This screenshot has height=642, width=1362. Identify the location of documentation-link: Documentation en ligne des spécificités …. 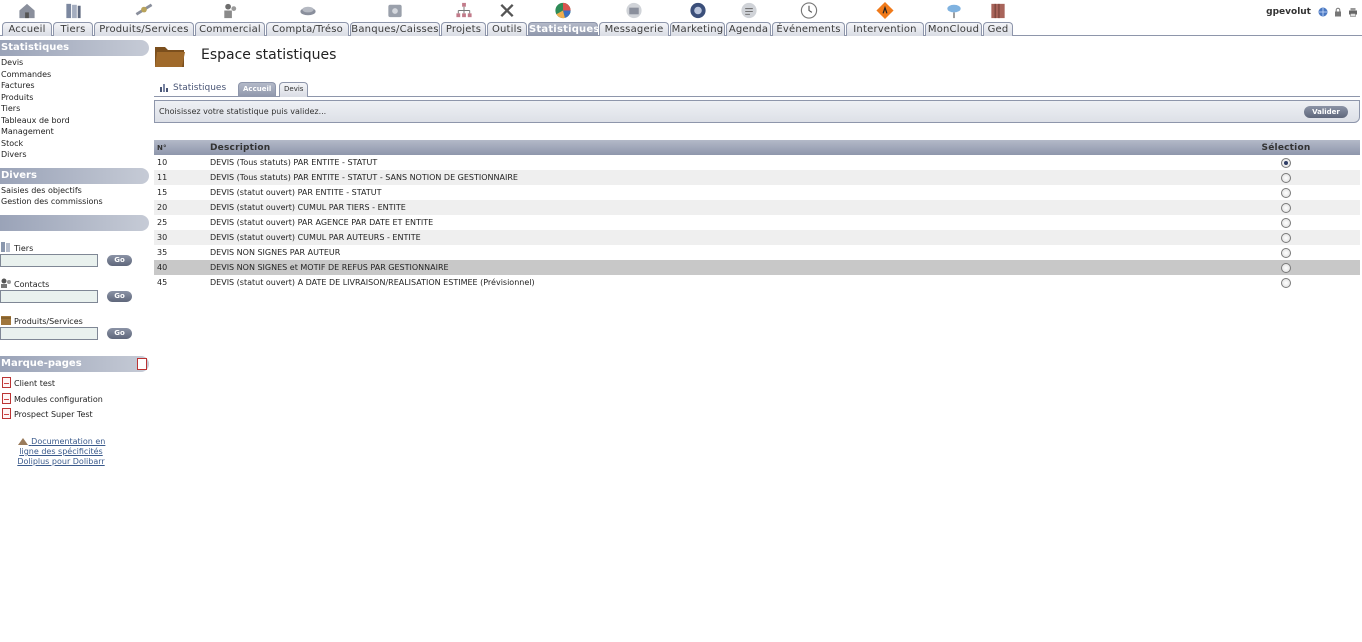
(61, 452).